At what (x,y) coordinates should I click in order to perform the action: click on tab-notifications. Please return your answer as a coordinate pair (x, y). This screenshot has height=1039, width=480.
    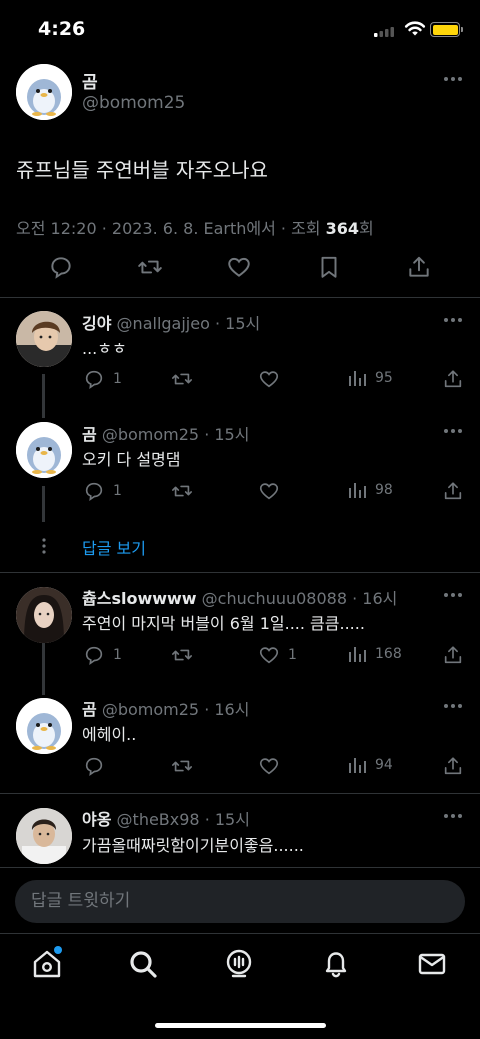
    Looking at the image, I should click on (336, 964).